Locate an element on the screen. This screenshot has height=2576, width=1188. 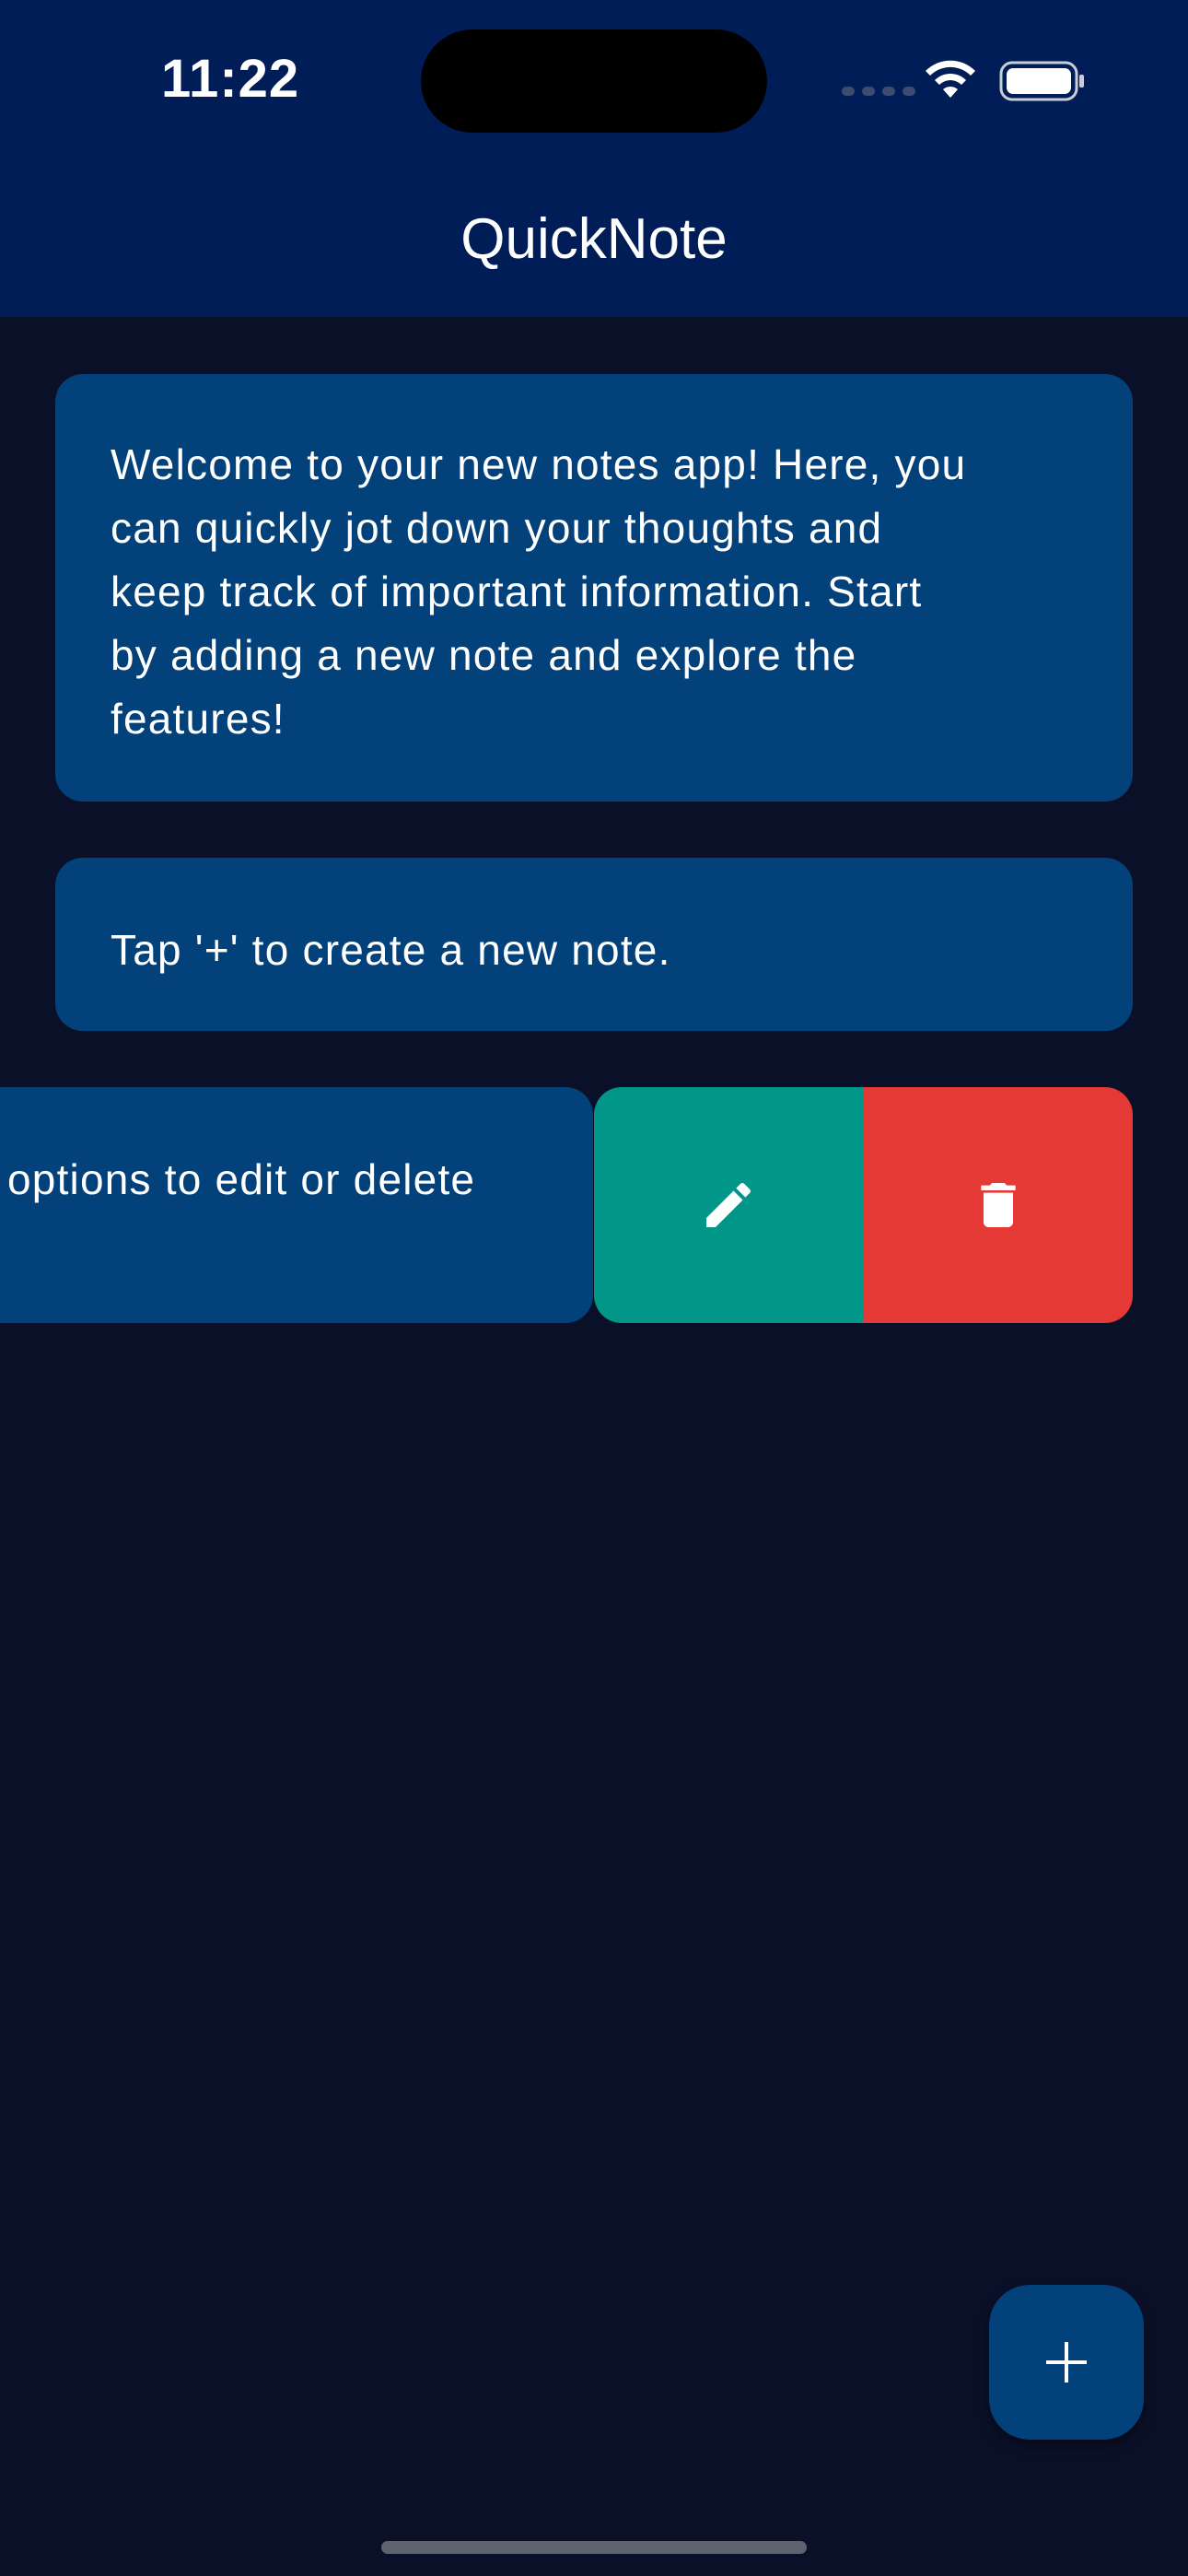
plus-icon is located at coordinates (1066, 2362).